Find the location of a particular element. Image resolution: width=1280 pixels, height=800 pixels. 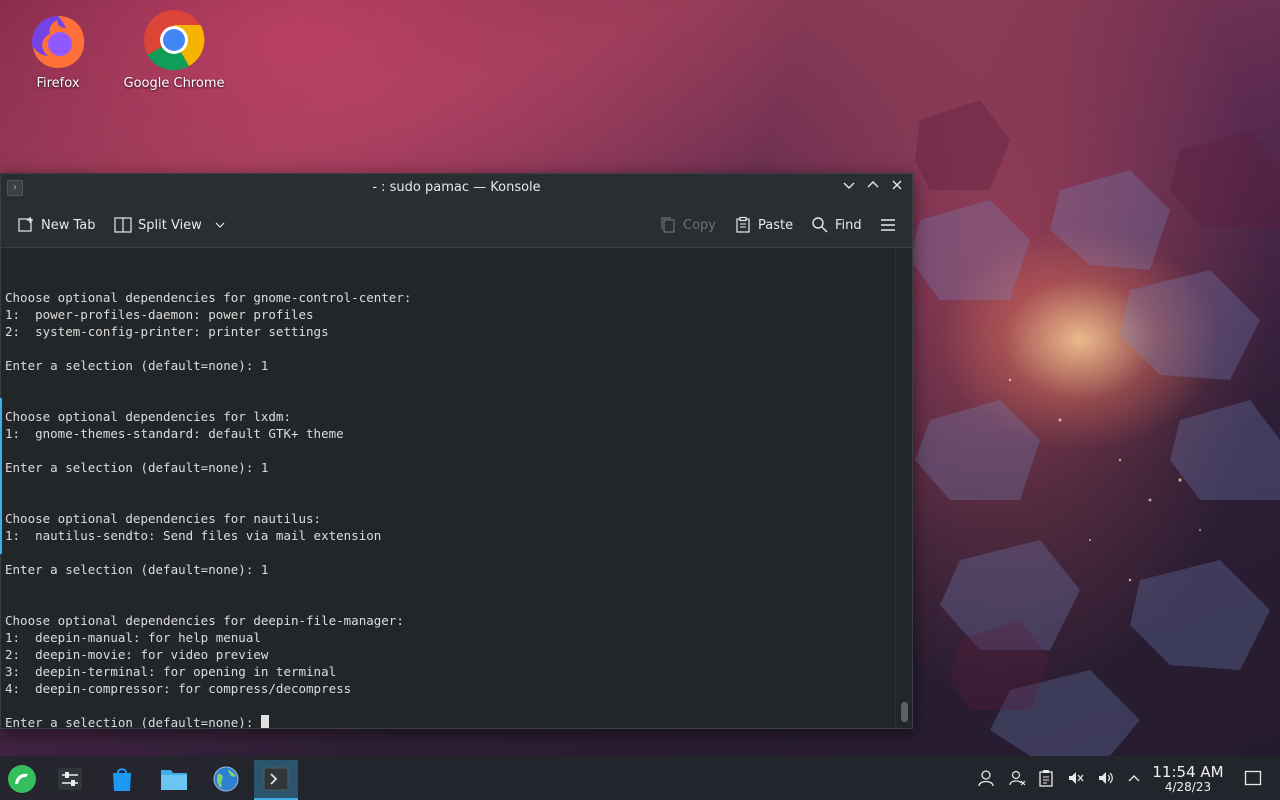

user-switch-tray-button is located at coordinates (1017, 778).